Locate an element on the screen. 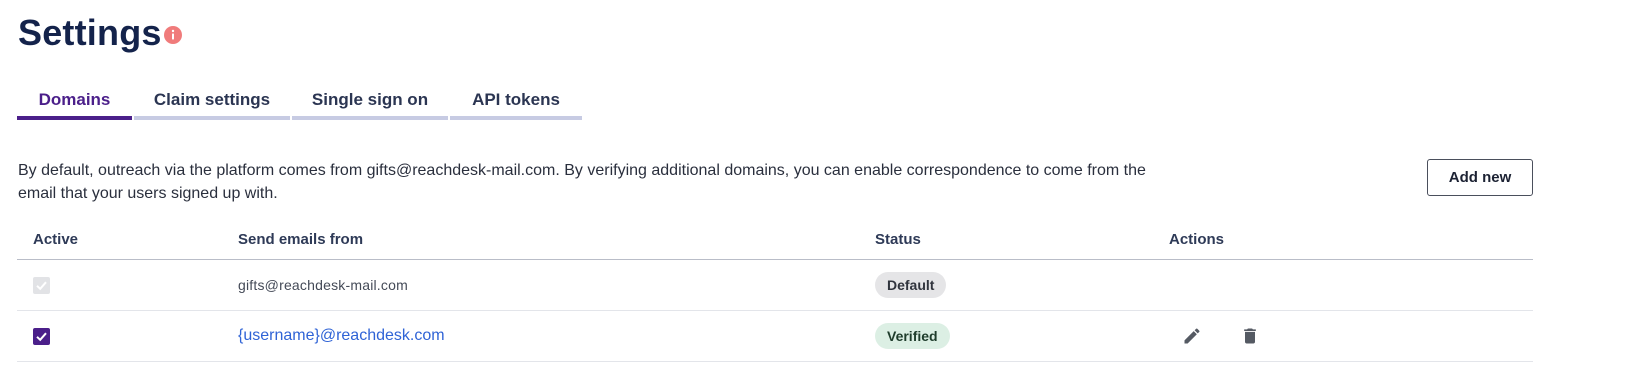 Image resolution: width=1627 pixels, height=387 pixels. active-checkbox is located at coordinates (41, 336).